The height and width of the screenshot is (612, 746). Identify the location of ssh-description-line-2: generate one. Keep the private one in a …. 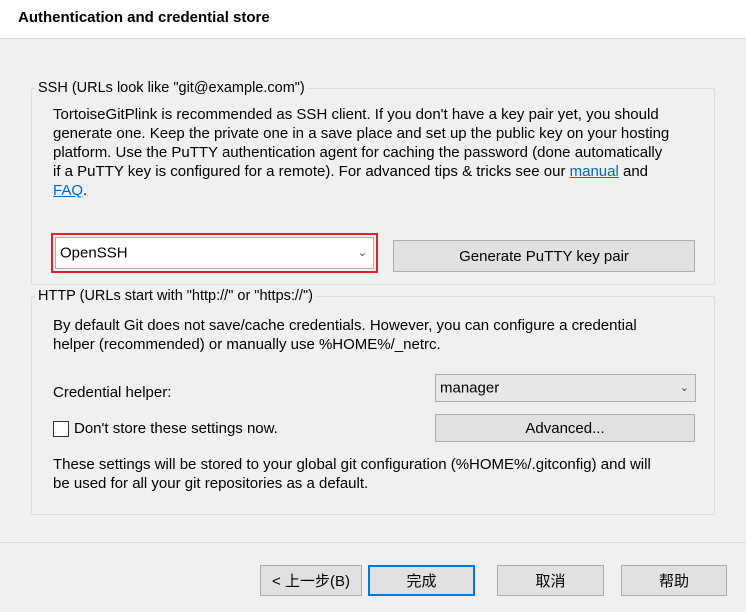
(361, 133).